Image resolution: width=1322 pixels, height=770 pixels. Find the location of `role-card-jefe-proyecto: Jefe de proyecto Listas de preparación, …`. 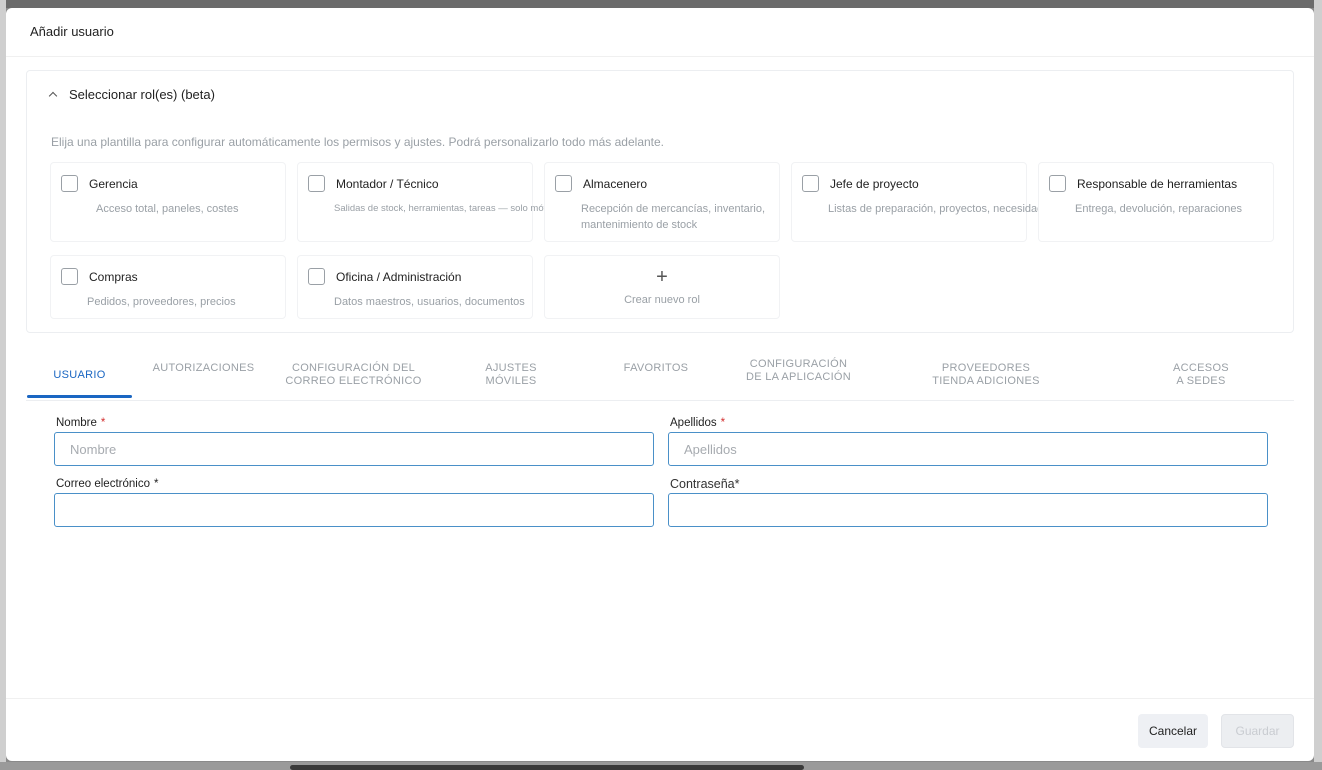

role-card-jefe-proyecto: Jefe de proyecto Listas de preparación, … is located at coordinates (926, 202).